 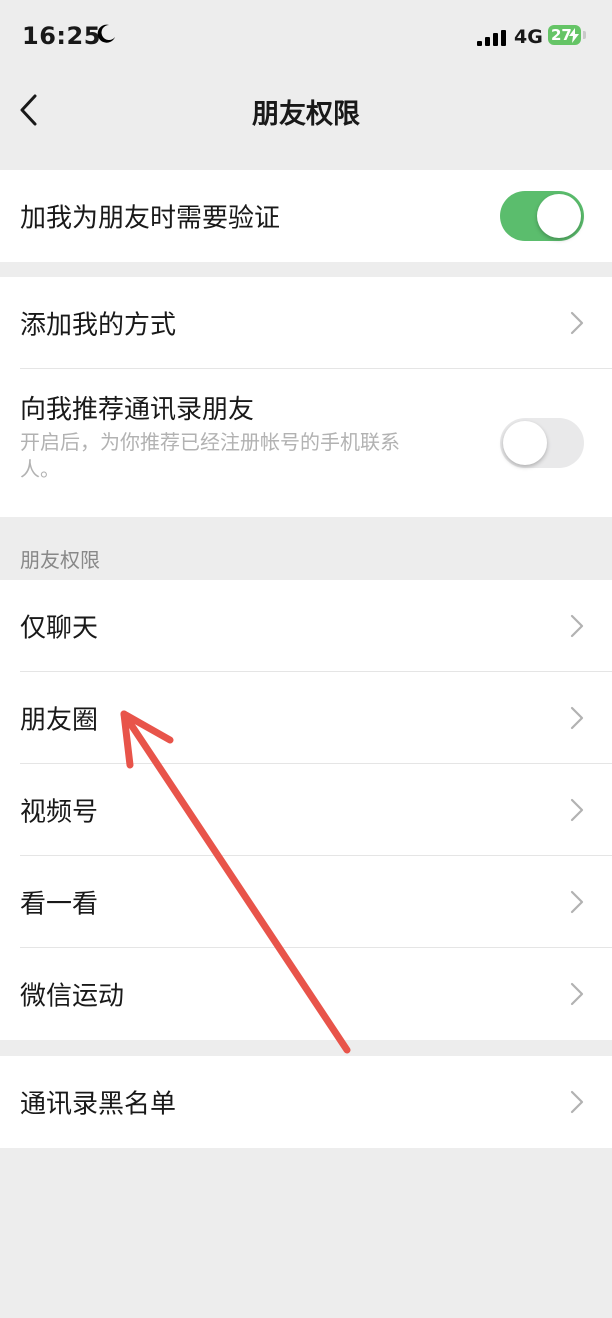 What do you see at coordinates (137, 410) in the screenshot?
I see `recommend-title: 向我推荐通讯录朋友` at bounding box center [137, 410].